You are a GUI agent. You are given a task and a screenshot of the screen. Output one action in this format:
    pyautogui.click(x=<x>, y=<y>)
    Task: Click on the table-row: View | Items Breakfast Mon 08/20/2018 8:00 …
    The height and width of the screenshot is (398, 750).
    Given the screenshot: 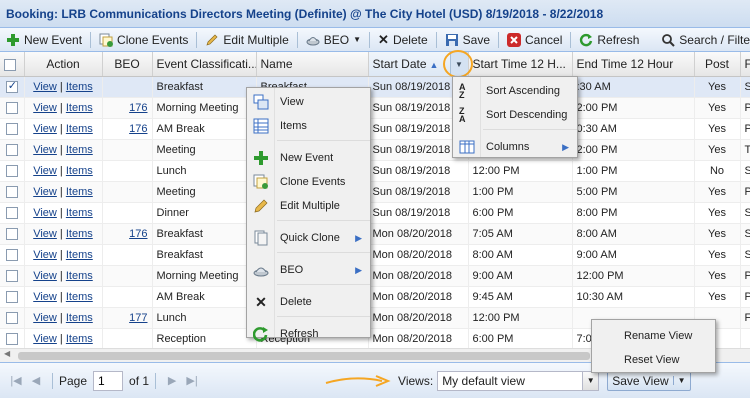 What is the action you would take?
    pyautogui.click(x=375, y=255)
    